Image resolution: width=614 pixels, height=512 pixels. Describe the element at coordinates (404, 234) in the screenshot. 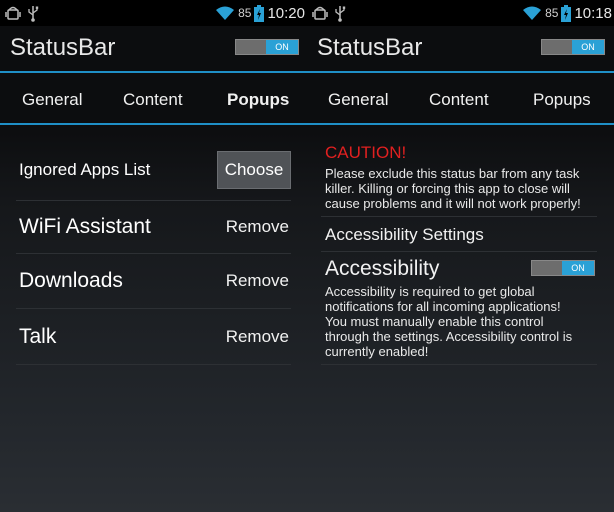

I see `accessibility-settings-header: Accessibility Settings` at that location.